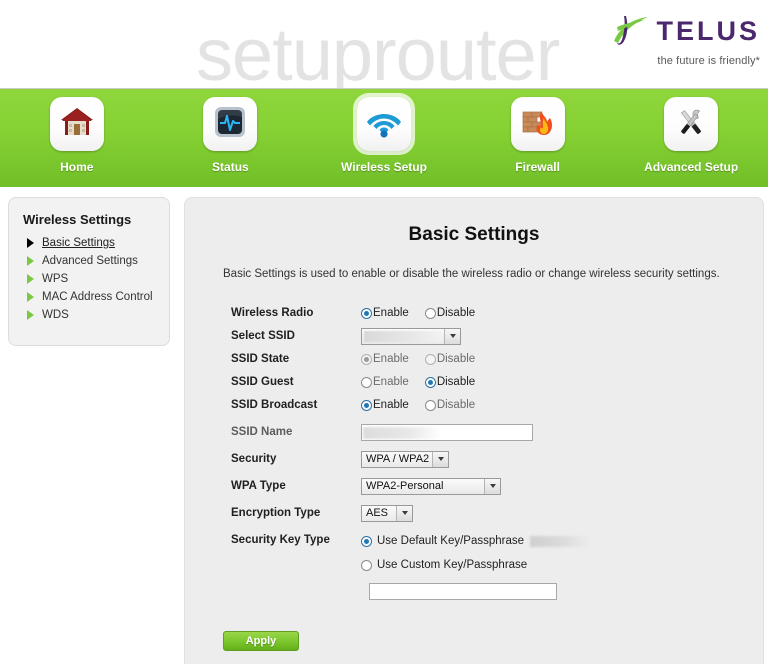  Describe the element at coordinates (377, 513) in the screenshot. I see `encryption-type-value: AES` at that location.